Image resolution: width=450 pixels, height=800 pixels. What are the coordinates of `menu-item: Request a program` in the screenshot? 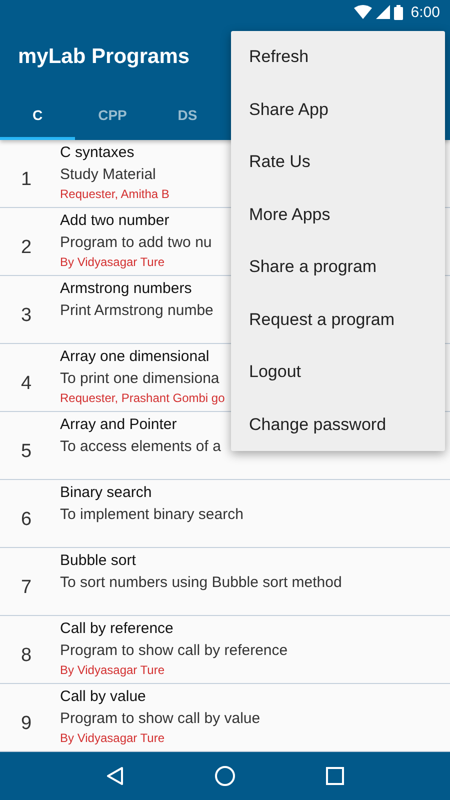 It's located at (338, 320).